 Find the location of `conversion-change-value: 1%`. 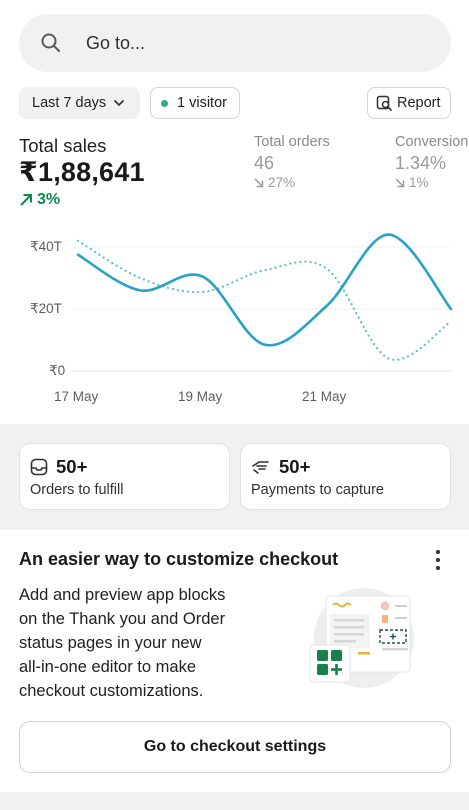

conversion-change-value: 1% is located at coordinates (419, 182).